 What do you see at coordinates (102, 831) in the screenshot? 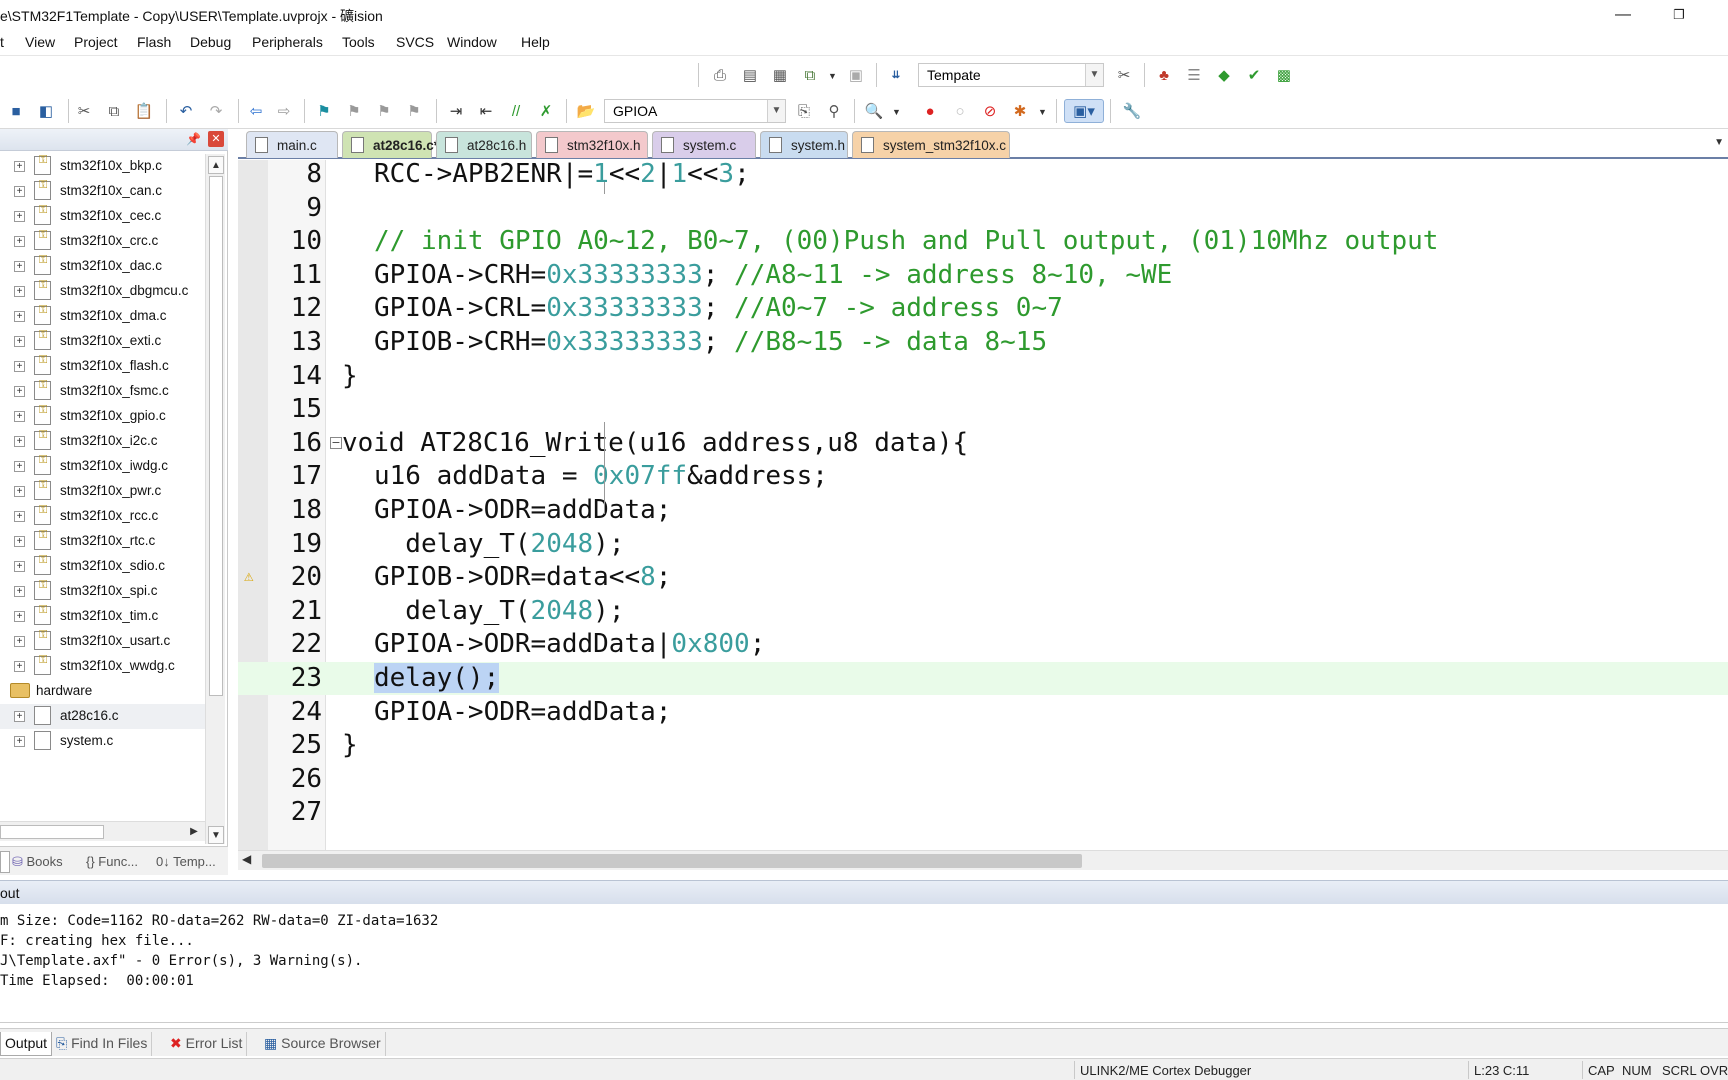
I see `tree-horizontal-scrollbar: ▶` at bounding box center [102, 831].